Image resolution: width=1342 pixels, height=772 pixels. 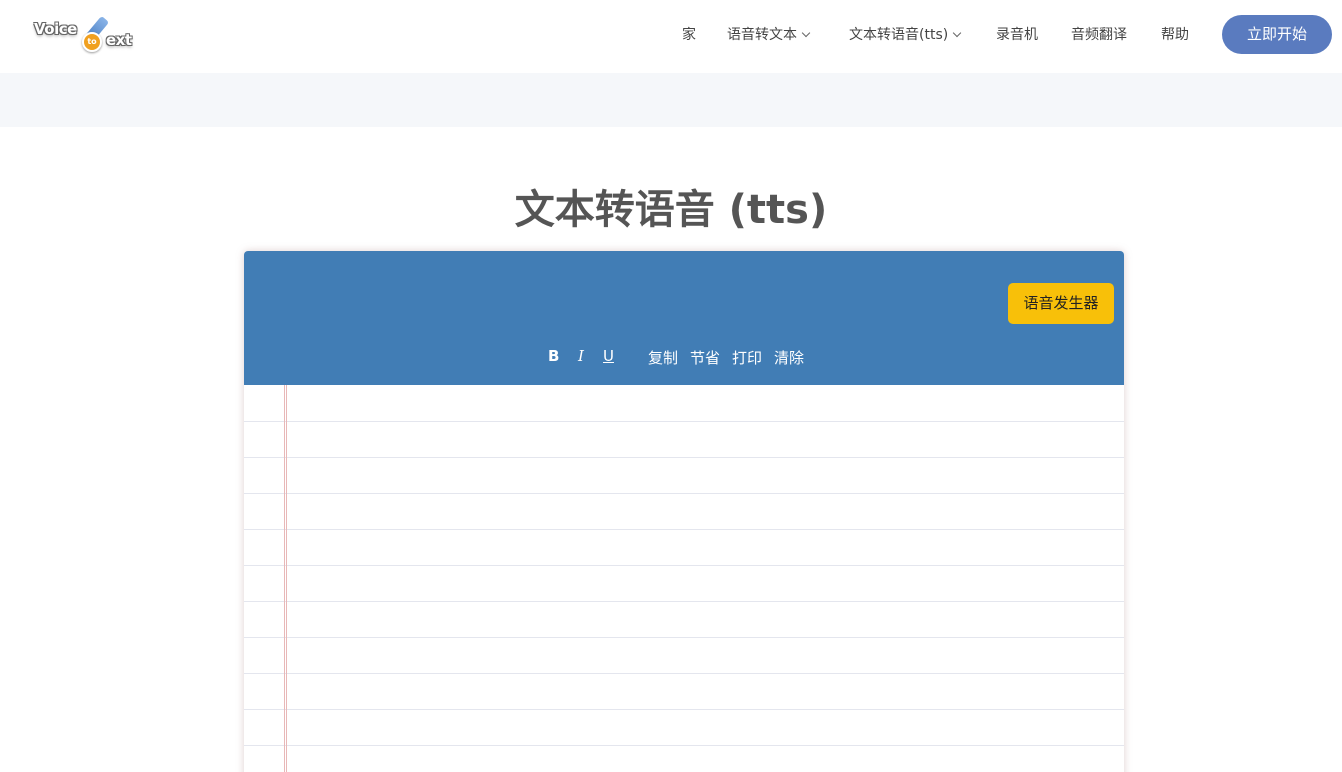 What do you see at coordinates (119, 40) in the screenshot?
I see `logo-word-ext: ext` at bounding box center [119, 40].